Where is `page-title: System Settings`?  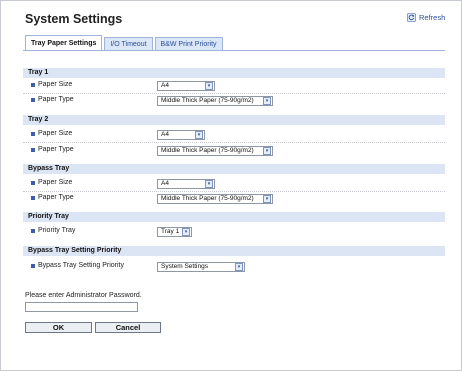 page-title: System Settings is located at coordinates (74, 19).